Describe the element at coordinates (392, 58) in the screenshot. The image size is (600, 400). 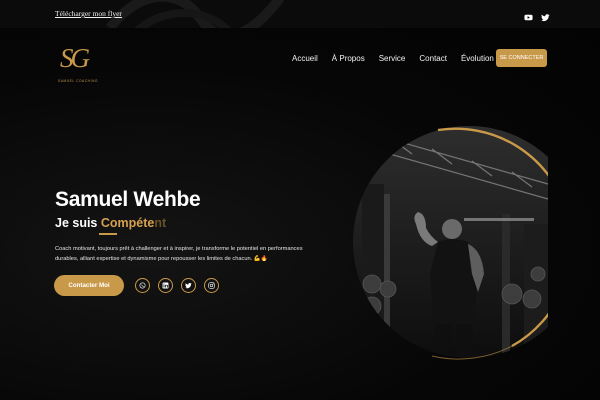
I see `nav-service: Service` at that location.